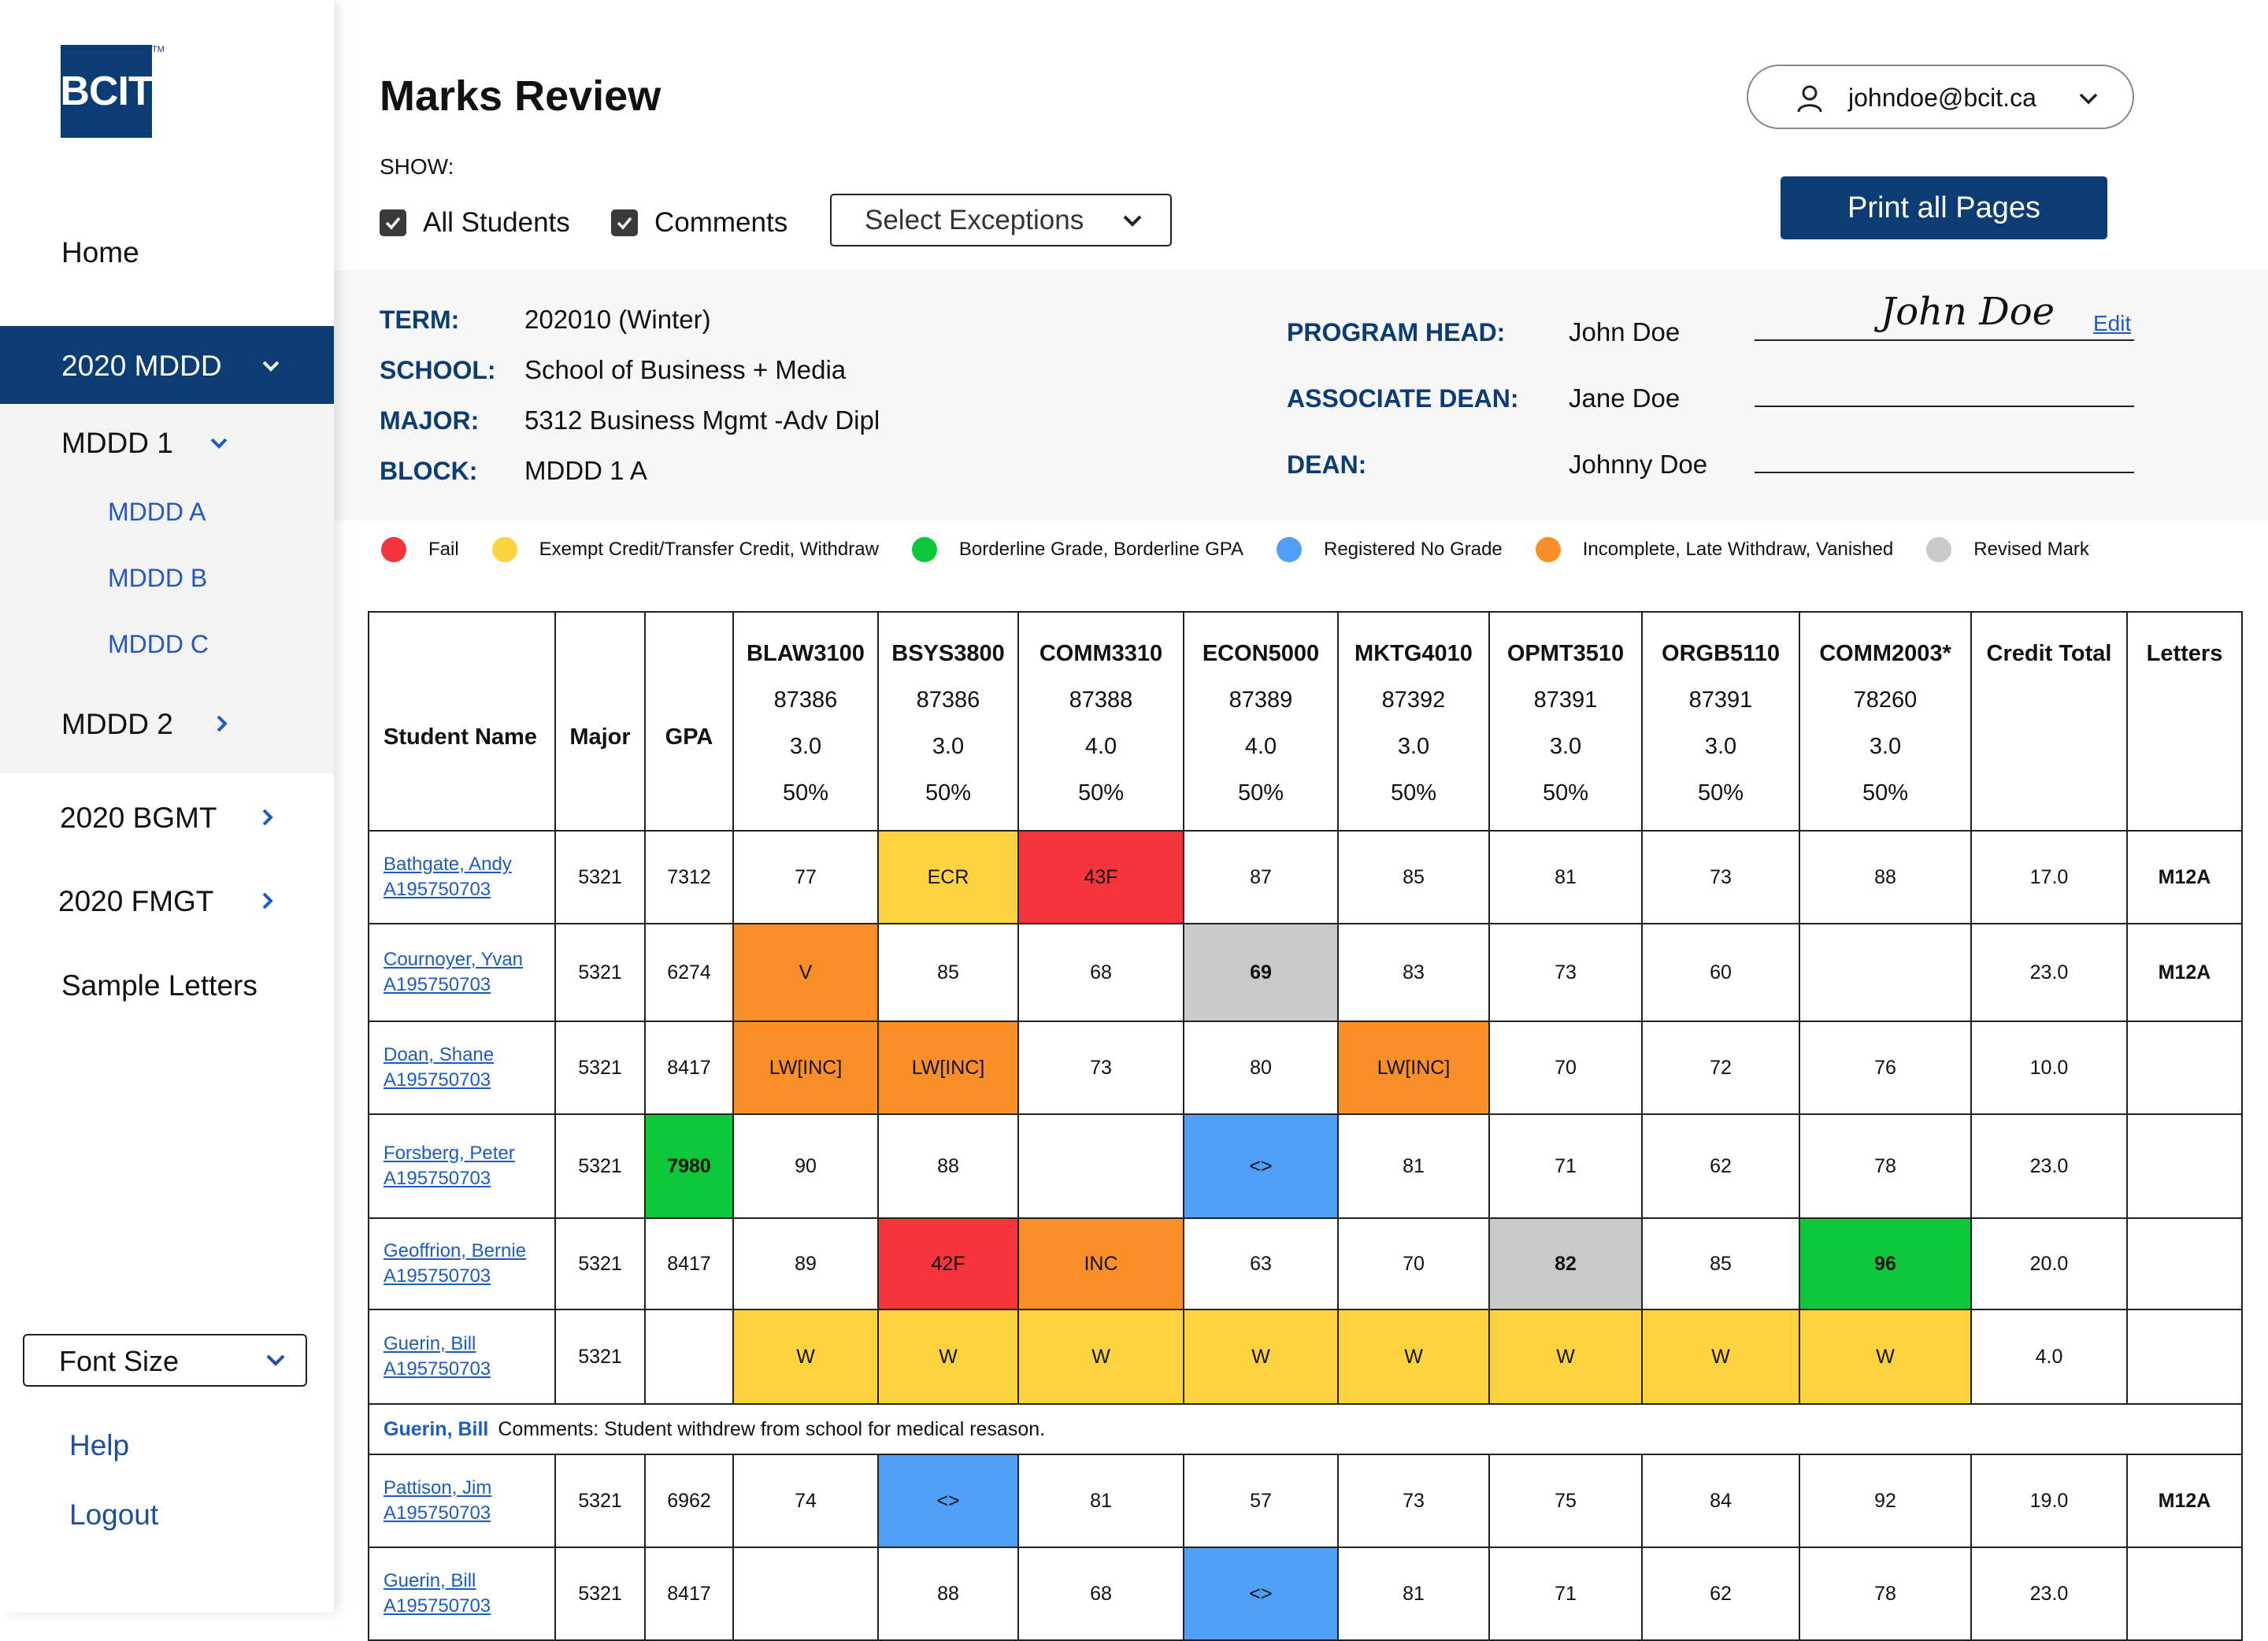 This screenshot has width=2268, height=1641. I want to click on mark-cell: 90, so click(805, 1166).